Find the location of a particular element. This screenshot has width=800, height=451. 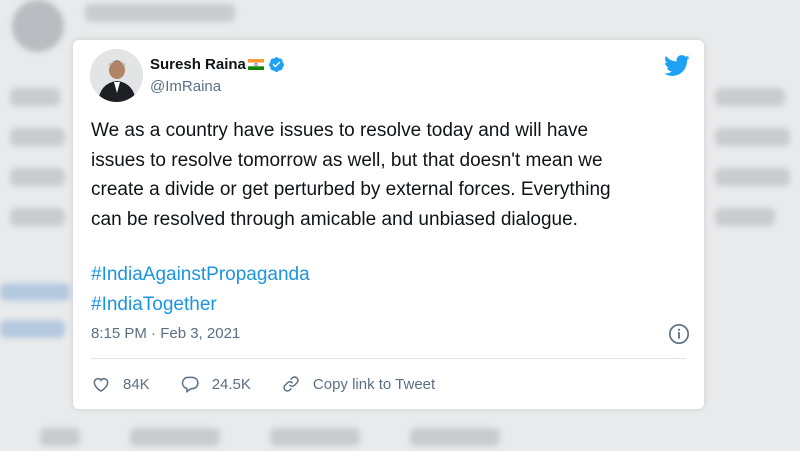

like-count: 84K is located at coordinates (136, 384).